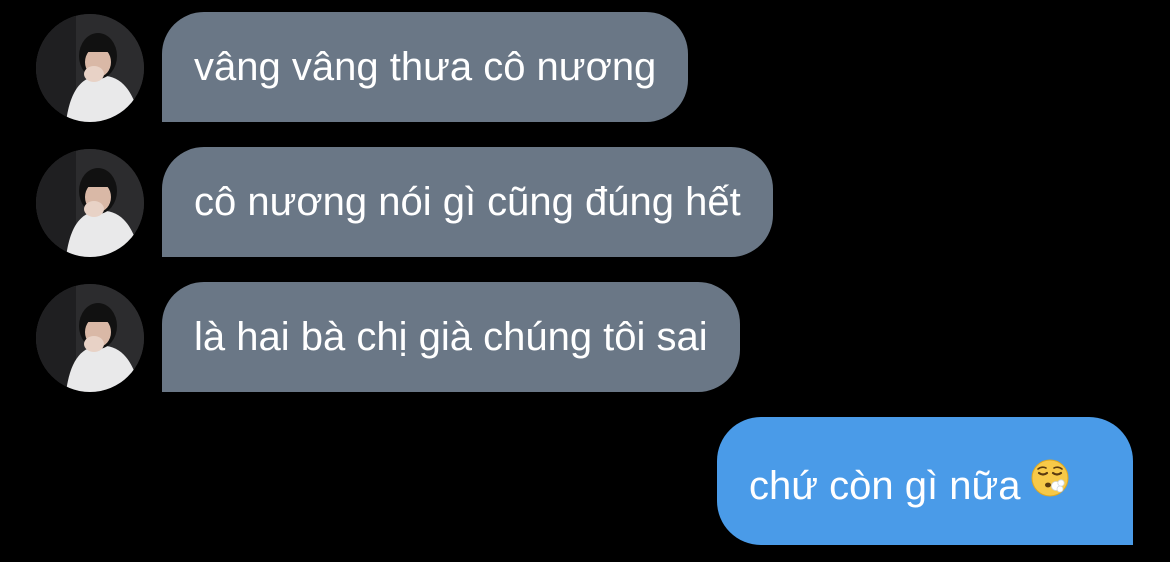 The width and height of the screenshot is (1170, 562). I want to click on message-text: là hai bà chị già chúng tôi sai, so click(451, 337).